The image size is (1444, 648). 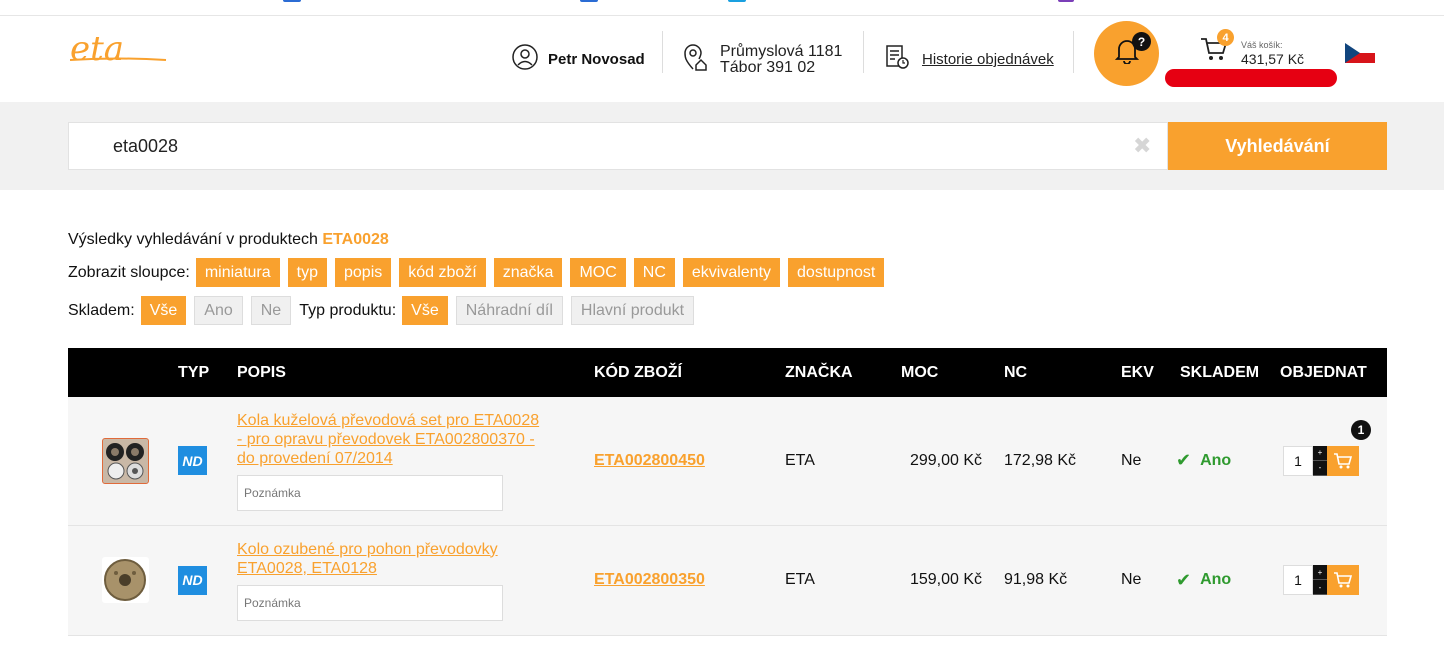 What do you see at coordinates (1040, 460) in the screenshot?
I see `nc-price: 172,98 Kč` at bounding box center [1040, 460].